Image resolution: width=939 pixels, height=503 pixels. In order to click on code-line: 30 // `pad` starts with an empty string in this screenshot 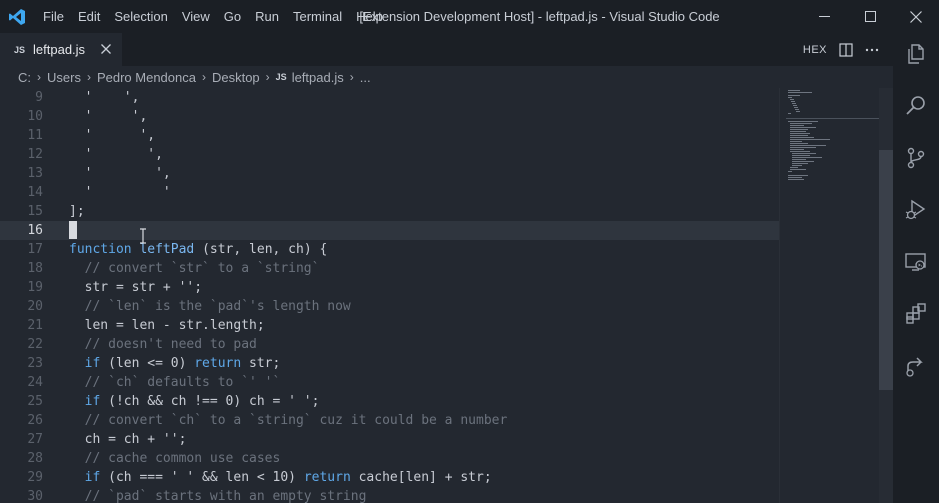, I will do `click(389, 495)`.